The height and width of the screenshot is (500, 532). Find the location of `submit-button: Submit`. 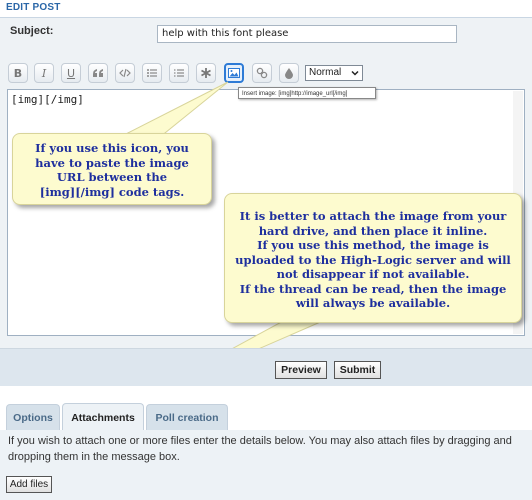

submit-button: Submit is located at coordinates (357, 370).